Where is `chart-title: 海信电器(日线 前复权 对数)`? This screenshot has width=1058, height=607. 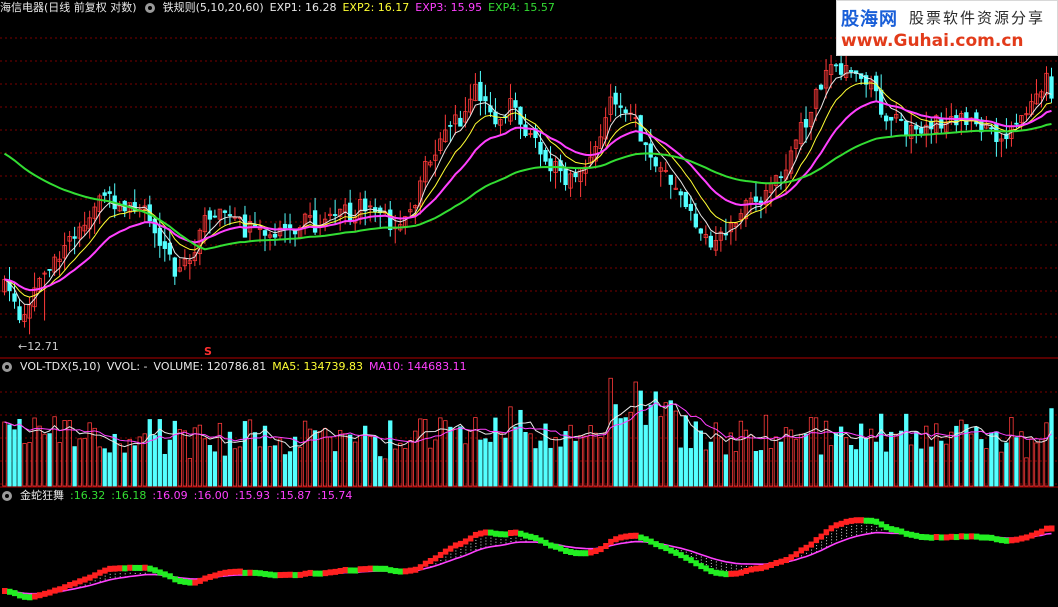 chart-title: 海信电器(日线 前复权 对数) is located at coordinates (68, 8).